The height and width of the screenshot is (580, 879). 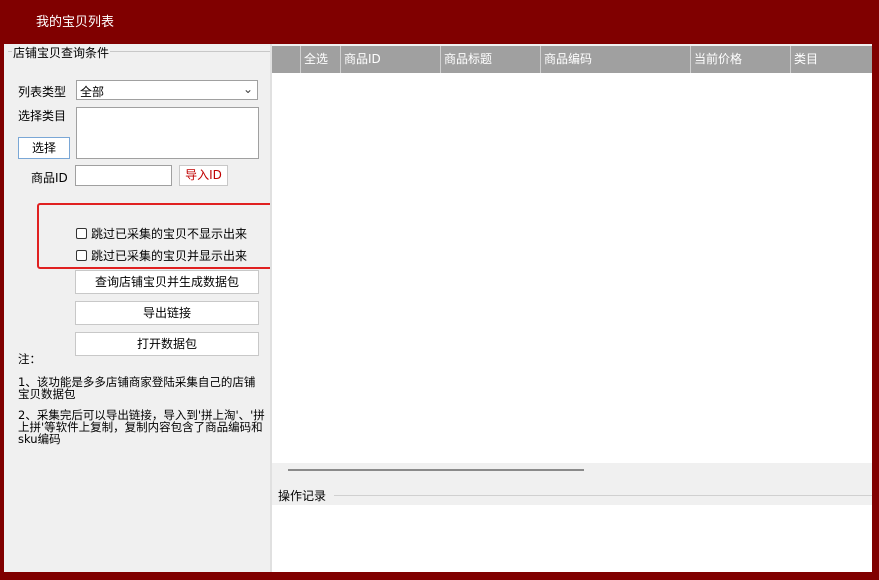 What do you see at coordinates (42, 92) in the screenshot?
I see `list-type-label: 列表类型` at bounding box center [42, 92].